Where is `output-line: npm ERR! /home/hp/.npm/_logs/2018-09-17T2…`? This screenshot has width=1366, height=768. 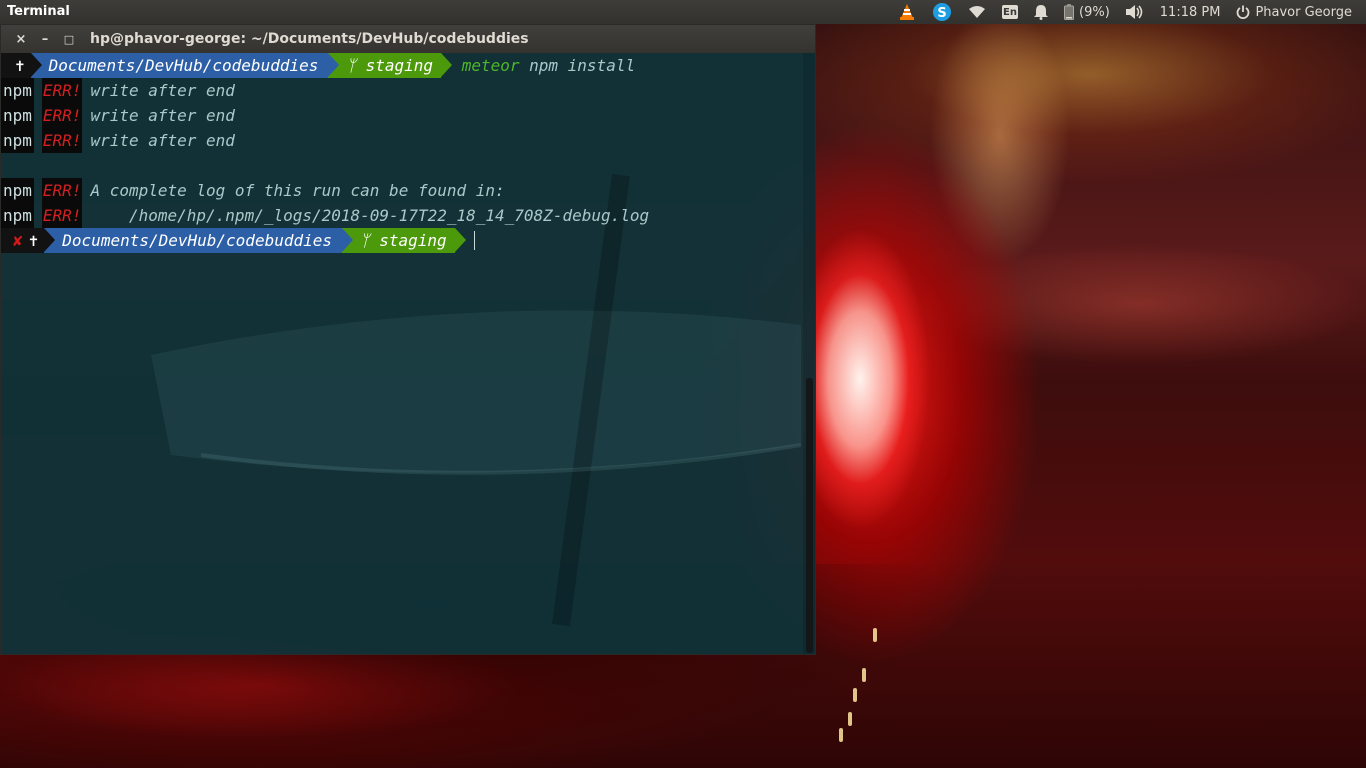 output-line: npm ERR! /home/hp/.npm/_logs/2018-09-17T2… is located at coordinates (402, 215).